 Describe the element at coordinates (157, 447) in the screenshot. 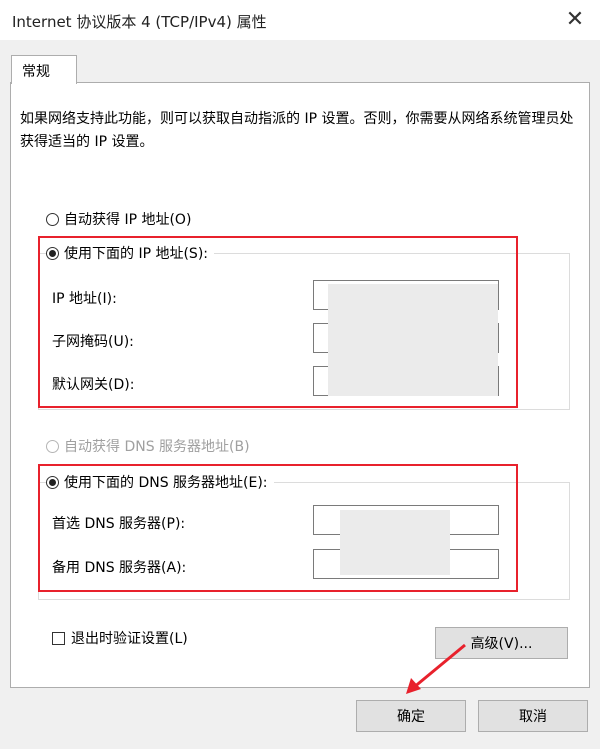

I see `auto-dns-label: 自动获得 DNS 服务器地址(B)` at that location.